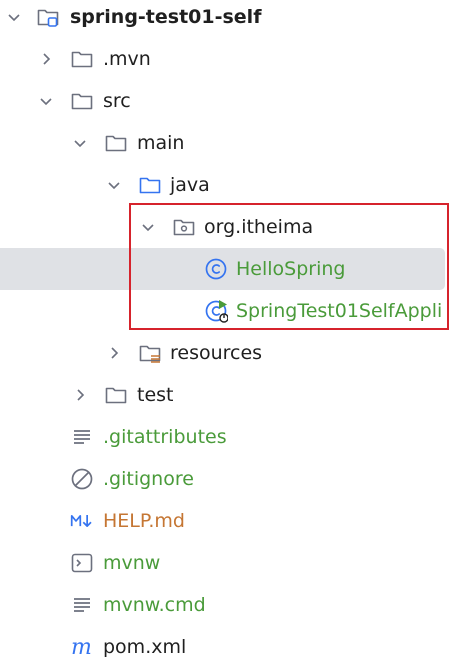 This screenshot has width=457, height=668. Describe the element at coordinates (228, 521) in the screenshot. I see `tree-row-help-md: HELP.md` at that location.